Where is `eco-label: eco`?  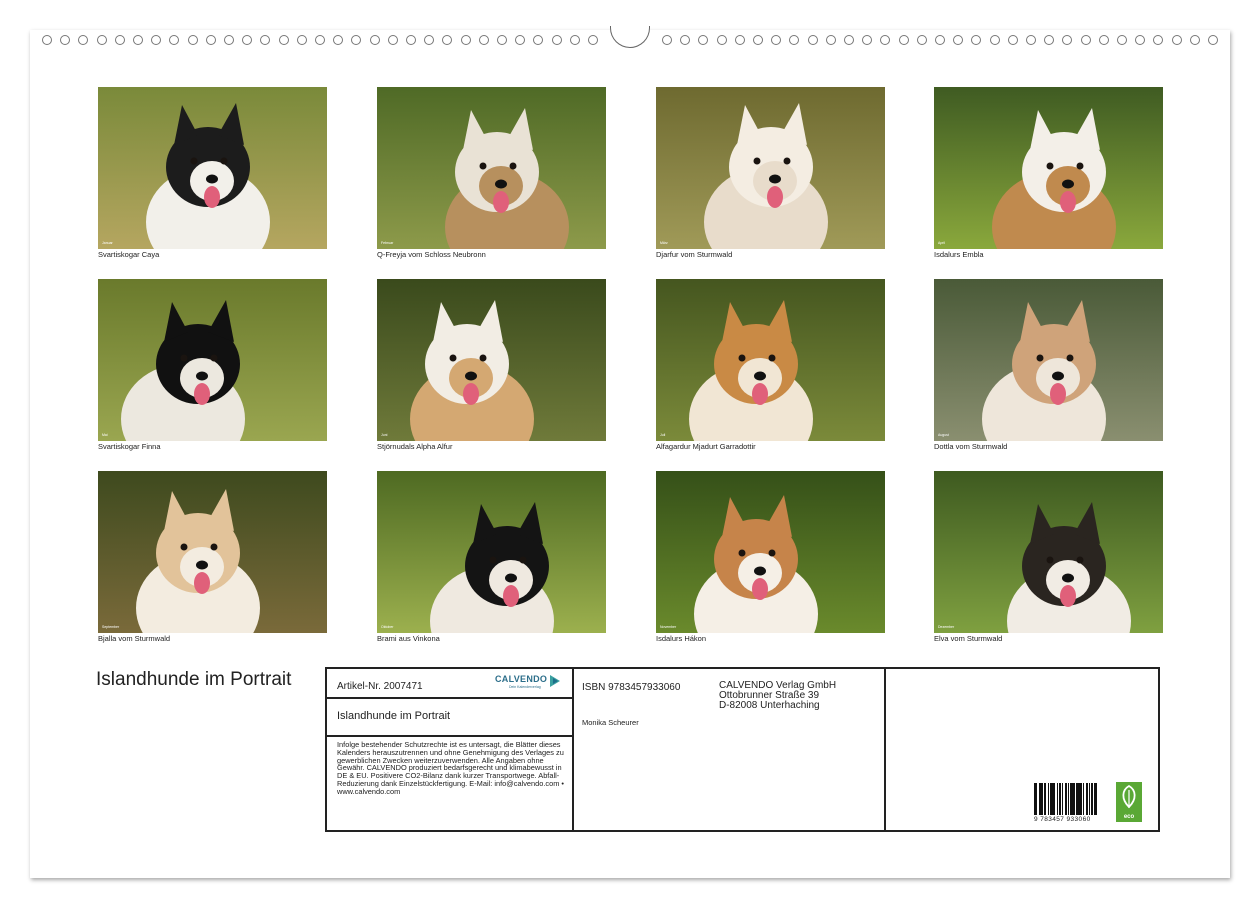 eco-label: eco is located at coordinates (1129, 817).